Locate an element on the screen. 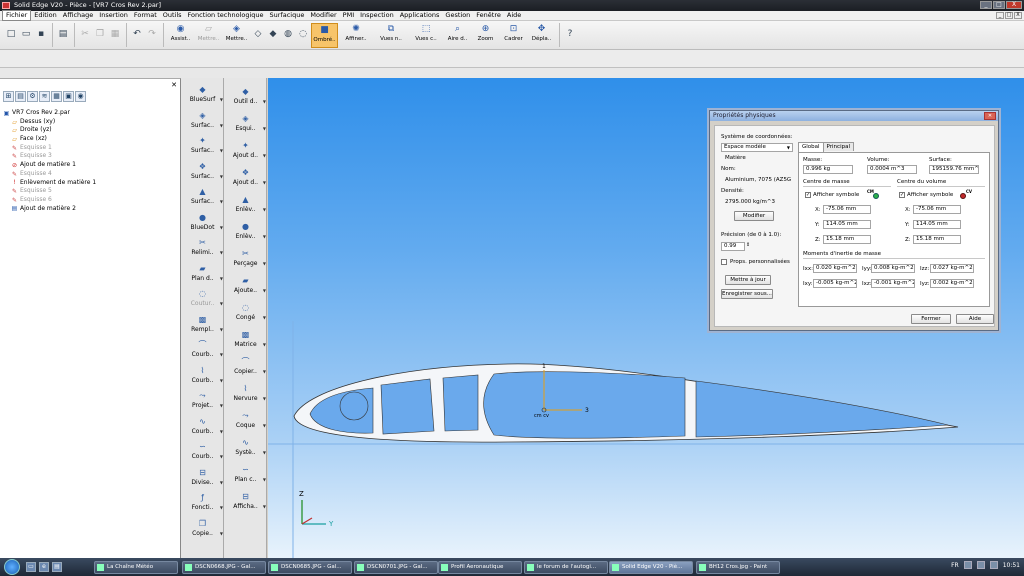 This screenshot has height=576, width=1024. assistant-button: ◉ Assist.. is located at coordinates (180, 35).